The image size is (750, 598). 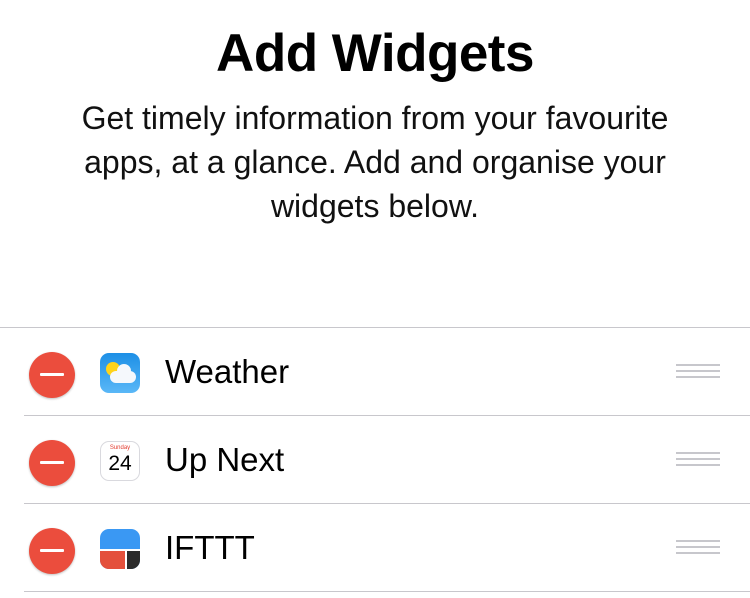 I want to click on widget-label: IFTTT, so click(x=210, y=547).